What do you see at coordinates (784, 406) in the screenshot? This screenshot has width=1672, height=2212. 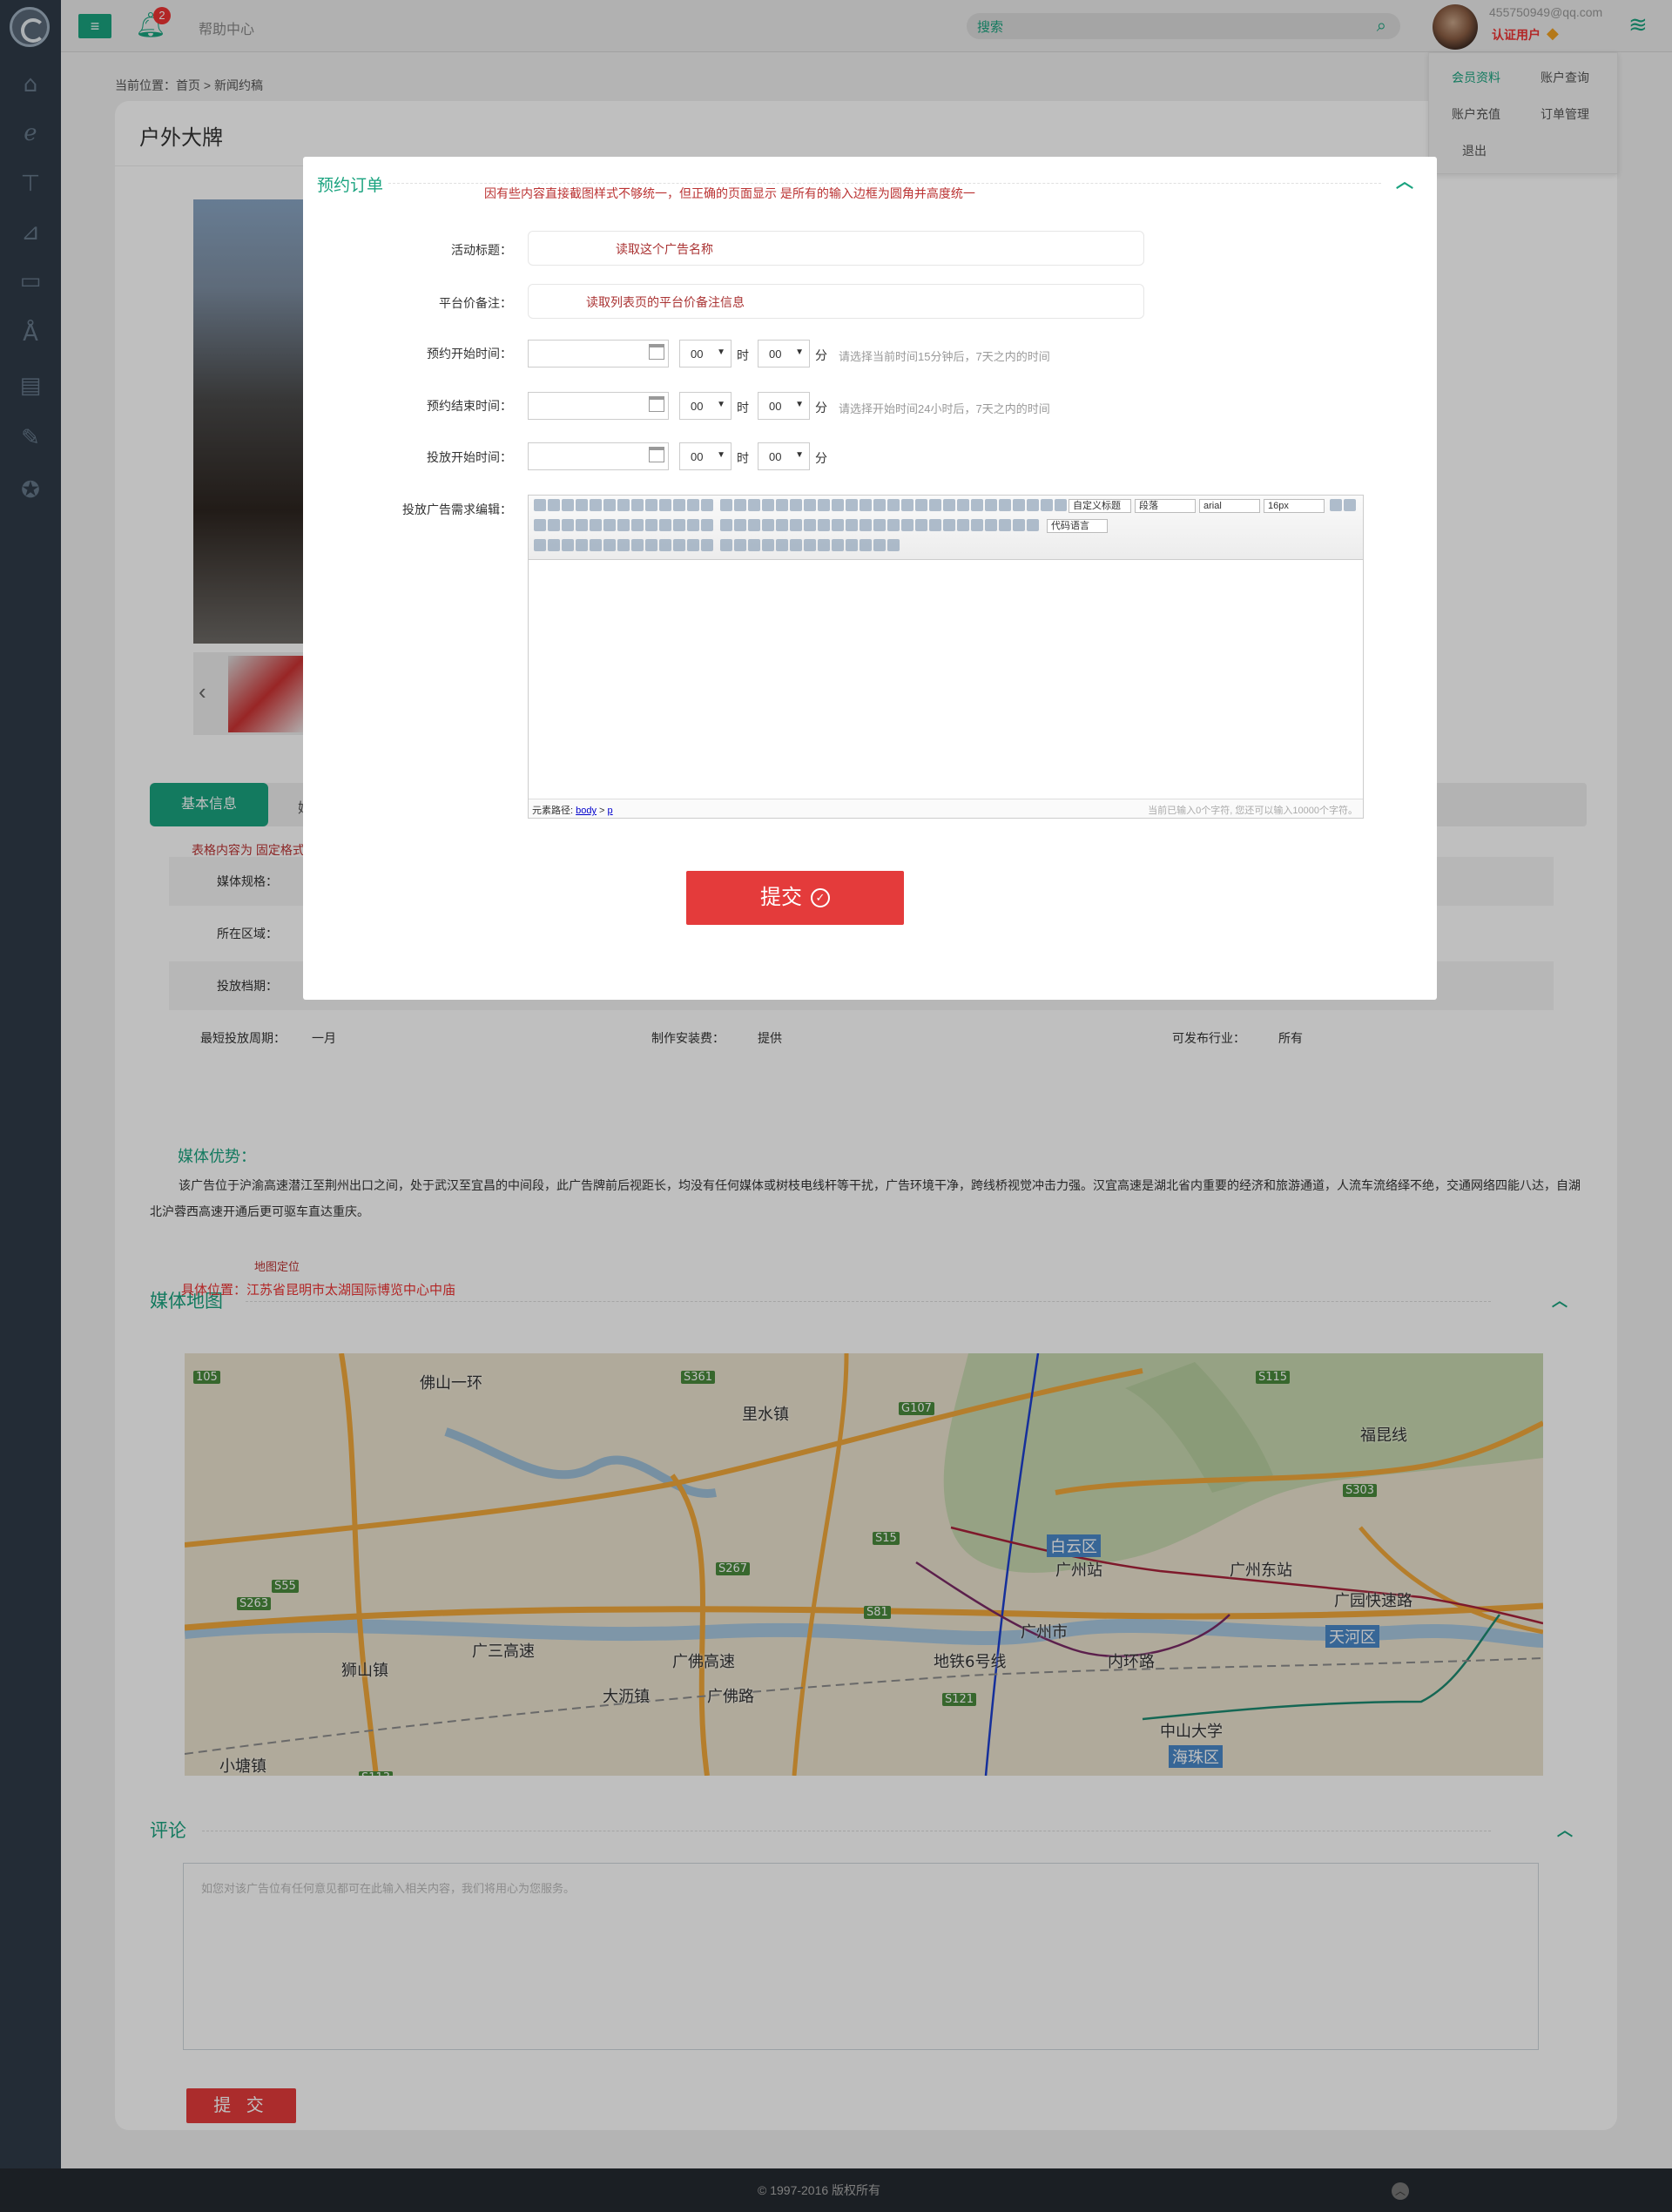 I see `end-minute-select: 00 ▼` at bounding box center [784, 406].